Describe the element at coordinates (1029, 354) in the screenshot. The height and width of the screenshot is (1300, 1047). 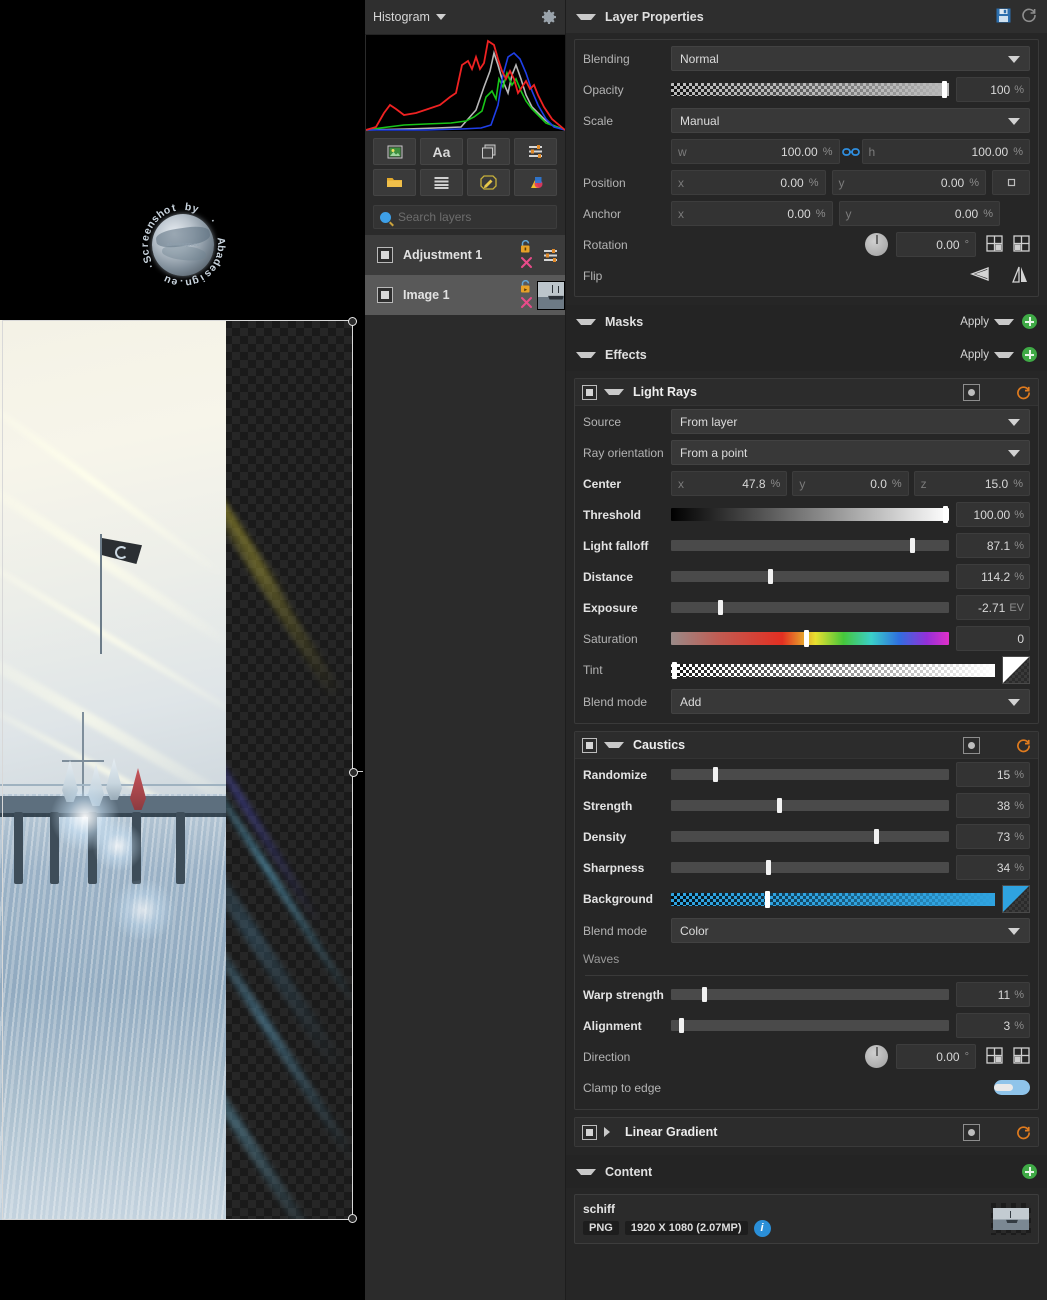
I see `effects-add-button` at that location.